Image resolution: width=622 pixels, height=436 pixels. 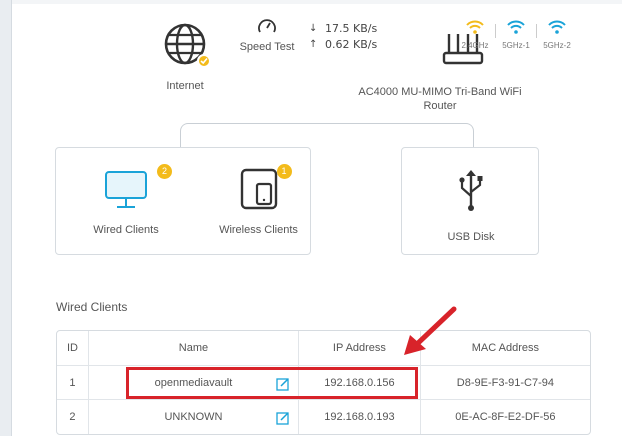 I want to click on wired-count-badge: 2, so click(x=164, y=171).